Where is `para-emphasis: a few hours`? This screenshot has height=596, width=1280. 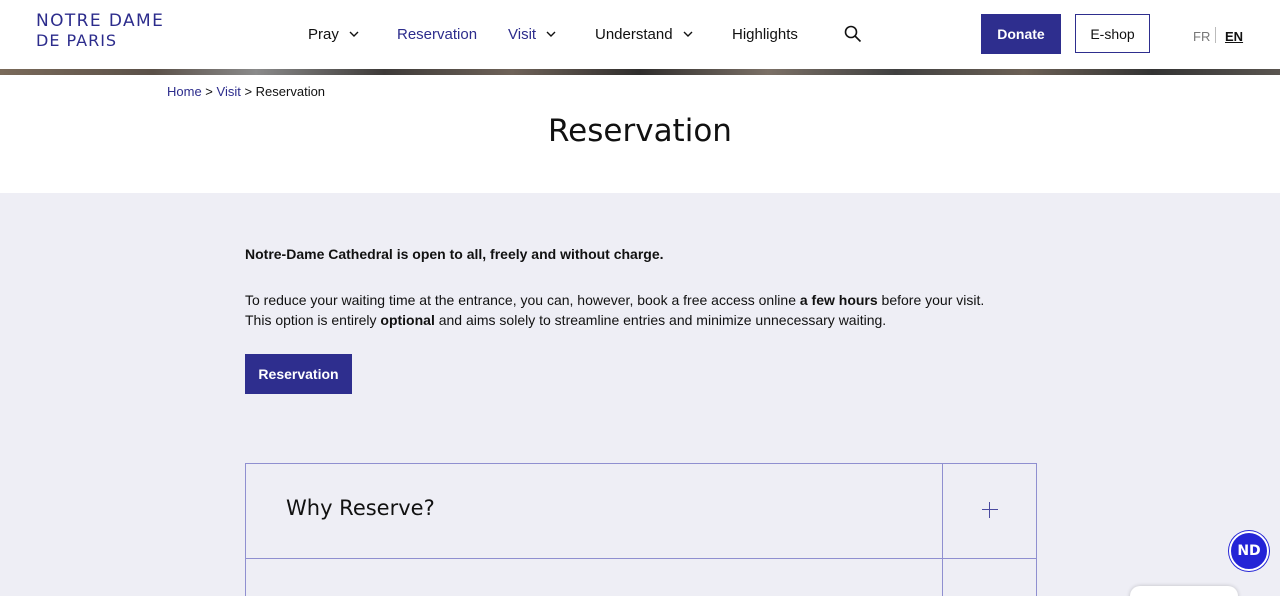 para-emphasis: a few hours is located at coordinates (838, 300).